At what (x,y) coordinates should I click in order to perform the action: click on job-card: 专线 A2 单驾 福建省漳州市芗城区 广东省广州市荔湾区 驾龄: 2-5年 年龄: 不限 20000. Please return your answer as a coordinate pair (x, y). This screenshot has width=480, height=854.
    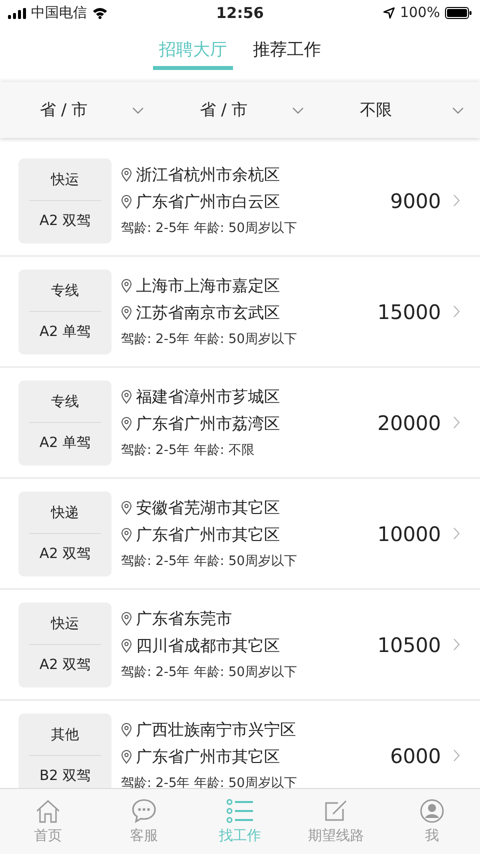
    Looking at the image, I should click on (240, 423).